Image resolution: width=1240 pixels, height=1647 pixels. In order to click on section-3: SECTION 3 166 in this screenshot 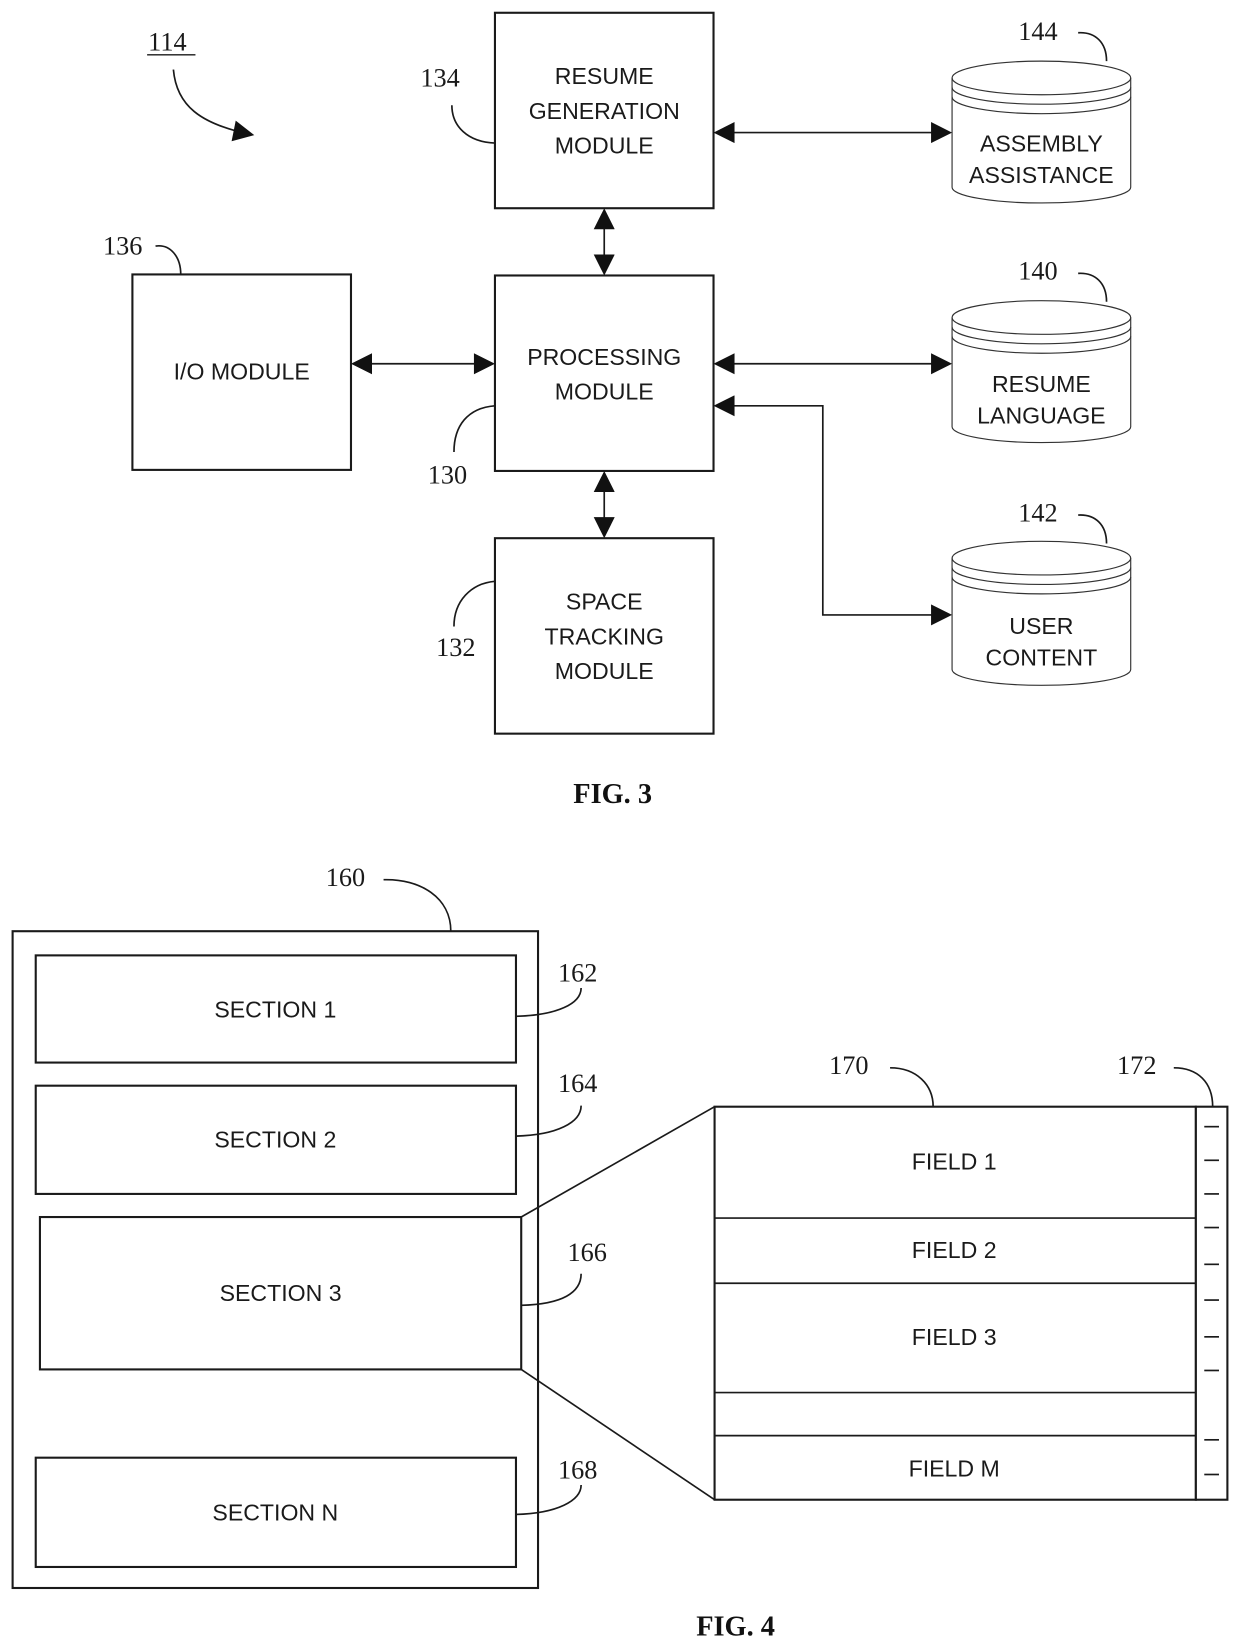, I will do `click(322, 1293)`.